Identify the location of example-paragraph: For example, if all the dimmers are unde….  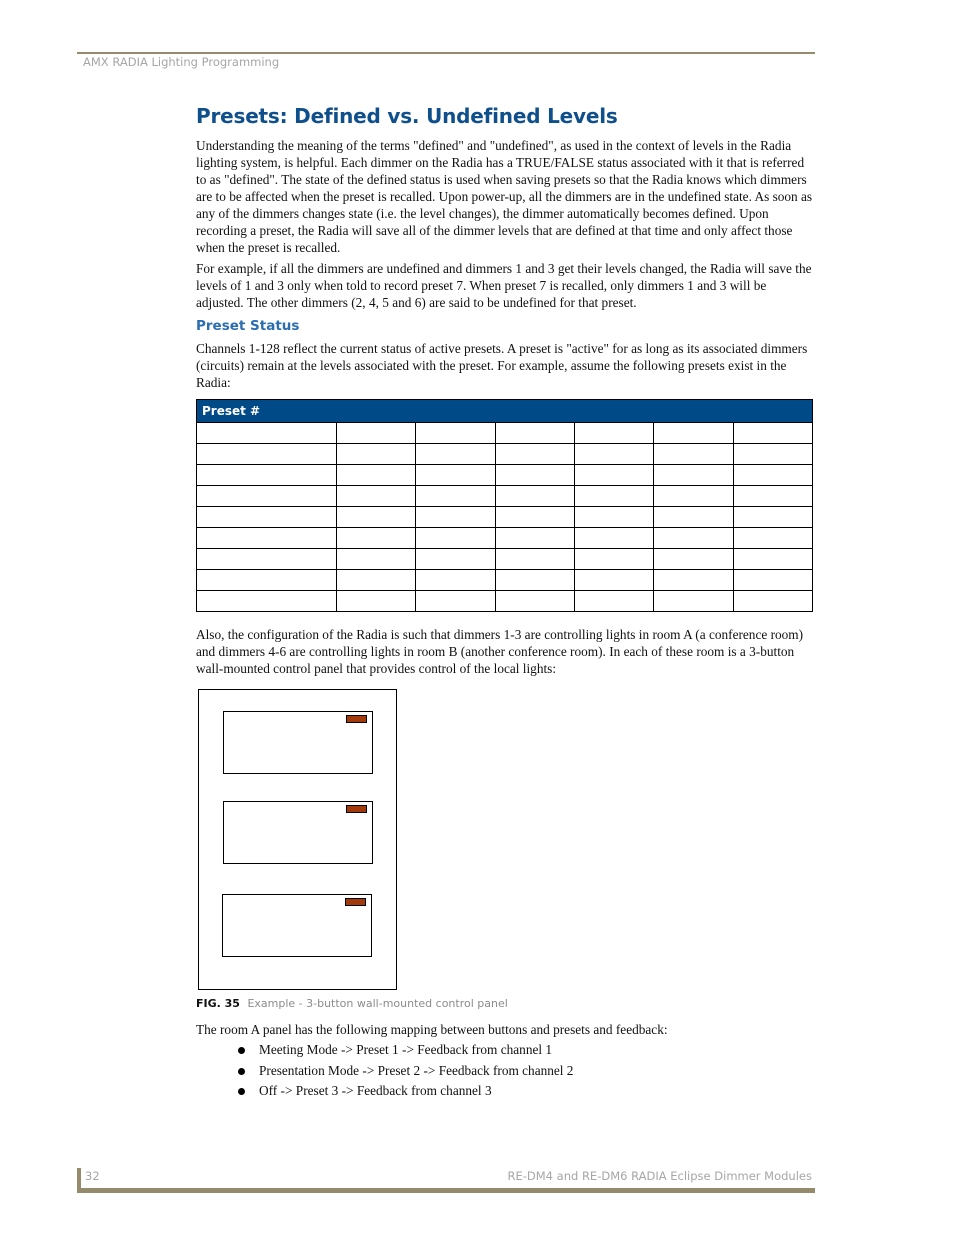
(504, 285).